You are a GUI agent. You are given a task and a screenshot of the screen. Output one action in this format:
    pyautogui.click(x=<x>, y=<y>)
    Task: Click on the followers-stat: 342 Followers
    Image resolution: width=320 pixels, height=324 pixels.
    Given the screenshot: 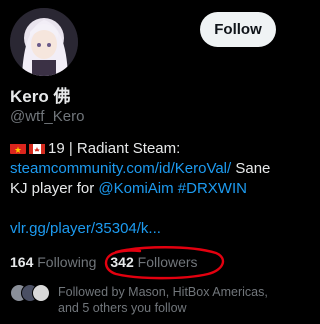 What is the action you would take?
    pyautogui.click(x=153, y=262)
    